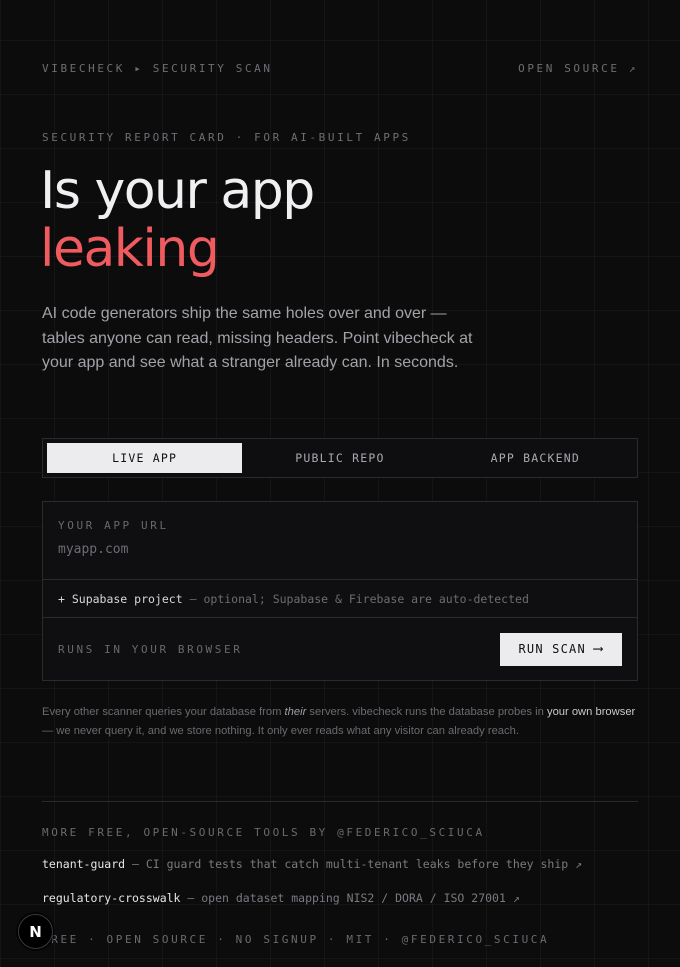 Image resolution: width=680 pixels, height=967 pixels. What do you see at coordinates (84, 864) in the screenshot?
I see `tool-name: tenant-guard` at bounding box center [84, 864].